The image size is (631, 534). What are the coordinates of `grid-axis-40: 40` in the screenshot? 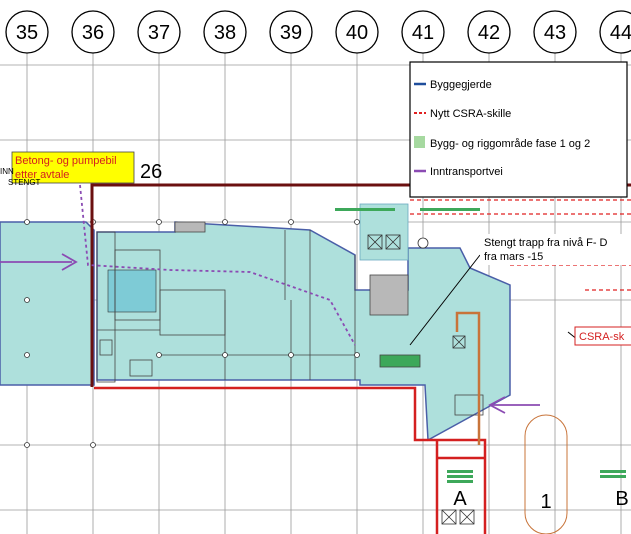 It's located at (357, 32).